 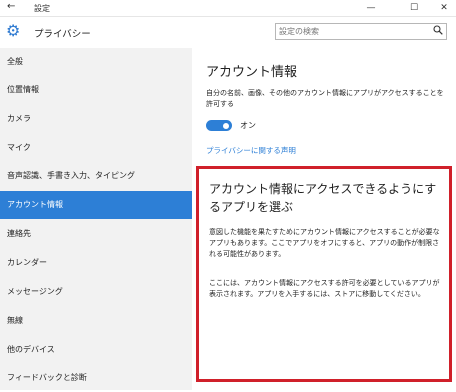 I want to click on sidebar-item-location: 位置情報, so click(x=96, y=90).